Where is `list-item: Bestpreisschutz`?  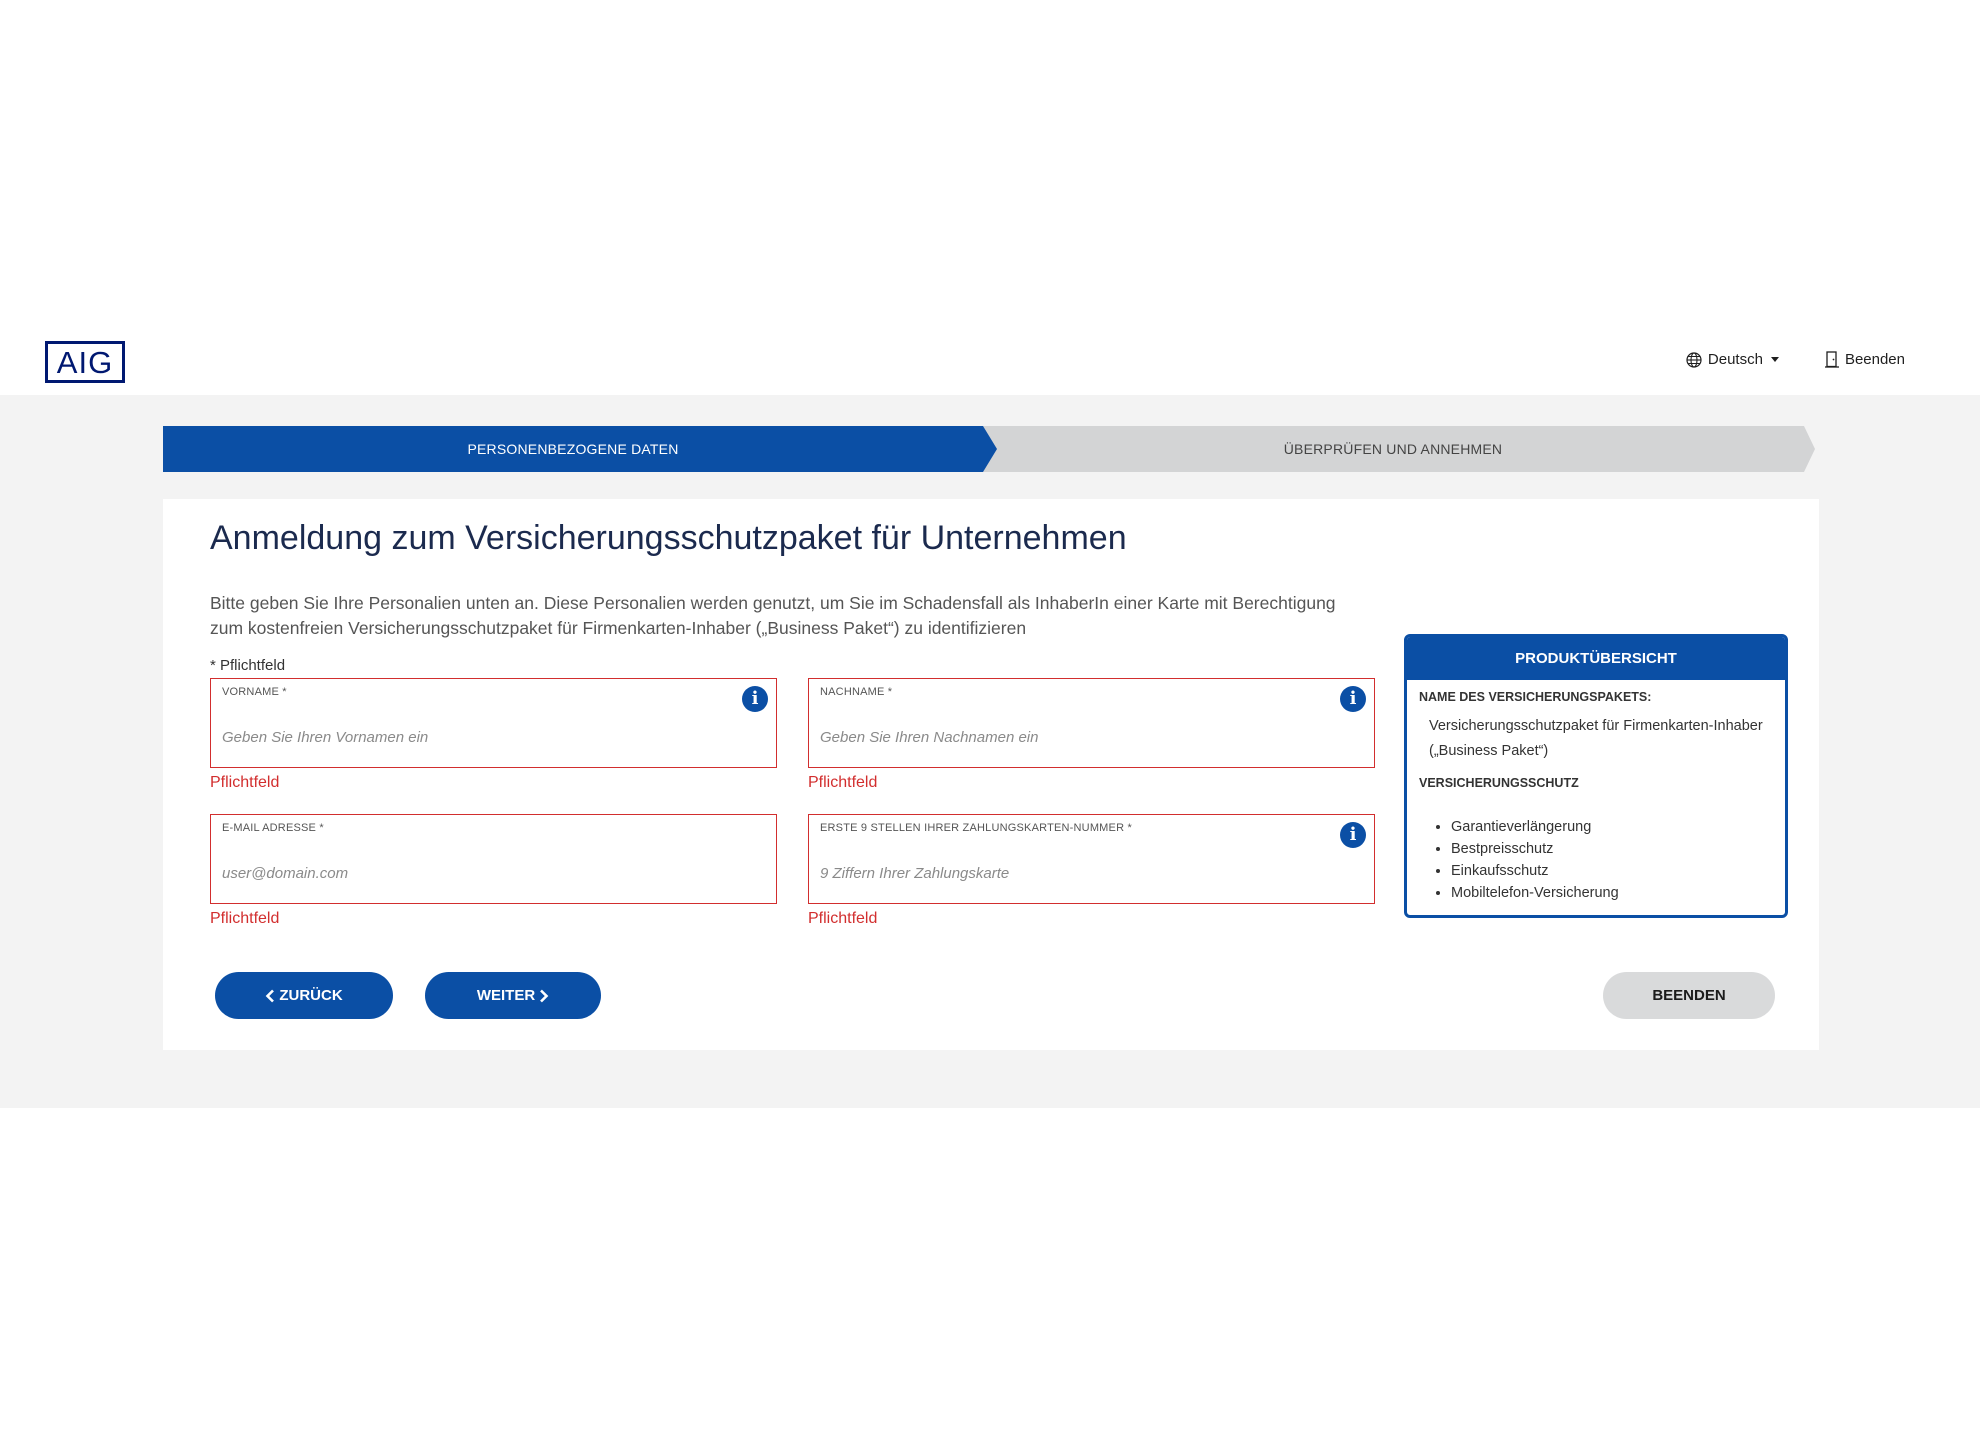 list-item: Bestpreisschutz is located at coordinates (1612, 849).